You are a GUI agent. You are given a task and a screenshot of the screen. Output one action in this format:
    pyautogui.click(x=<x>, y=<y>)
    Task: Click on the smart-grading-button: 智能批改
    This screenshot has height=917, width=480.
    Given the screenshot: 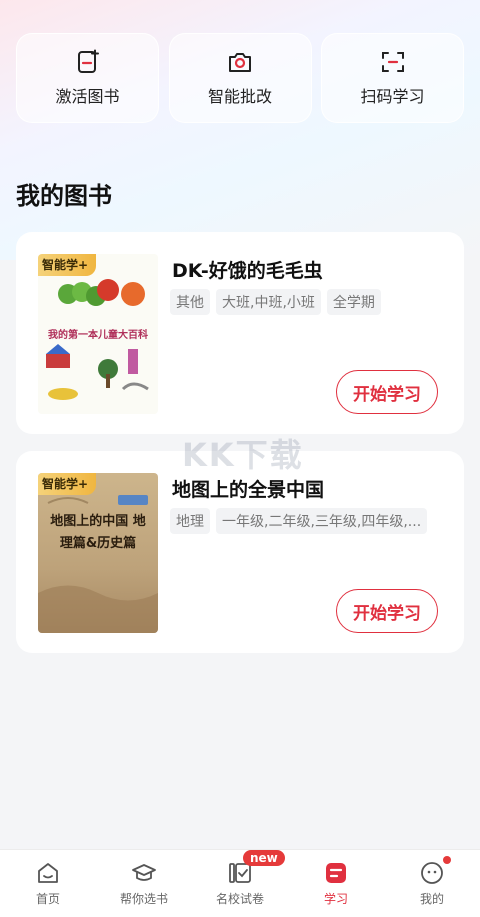 What is the action you would take?
    pyautogui.click(x=240, y=78)
    